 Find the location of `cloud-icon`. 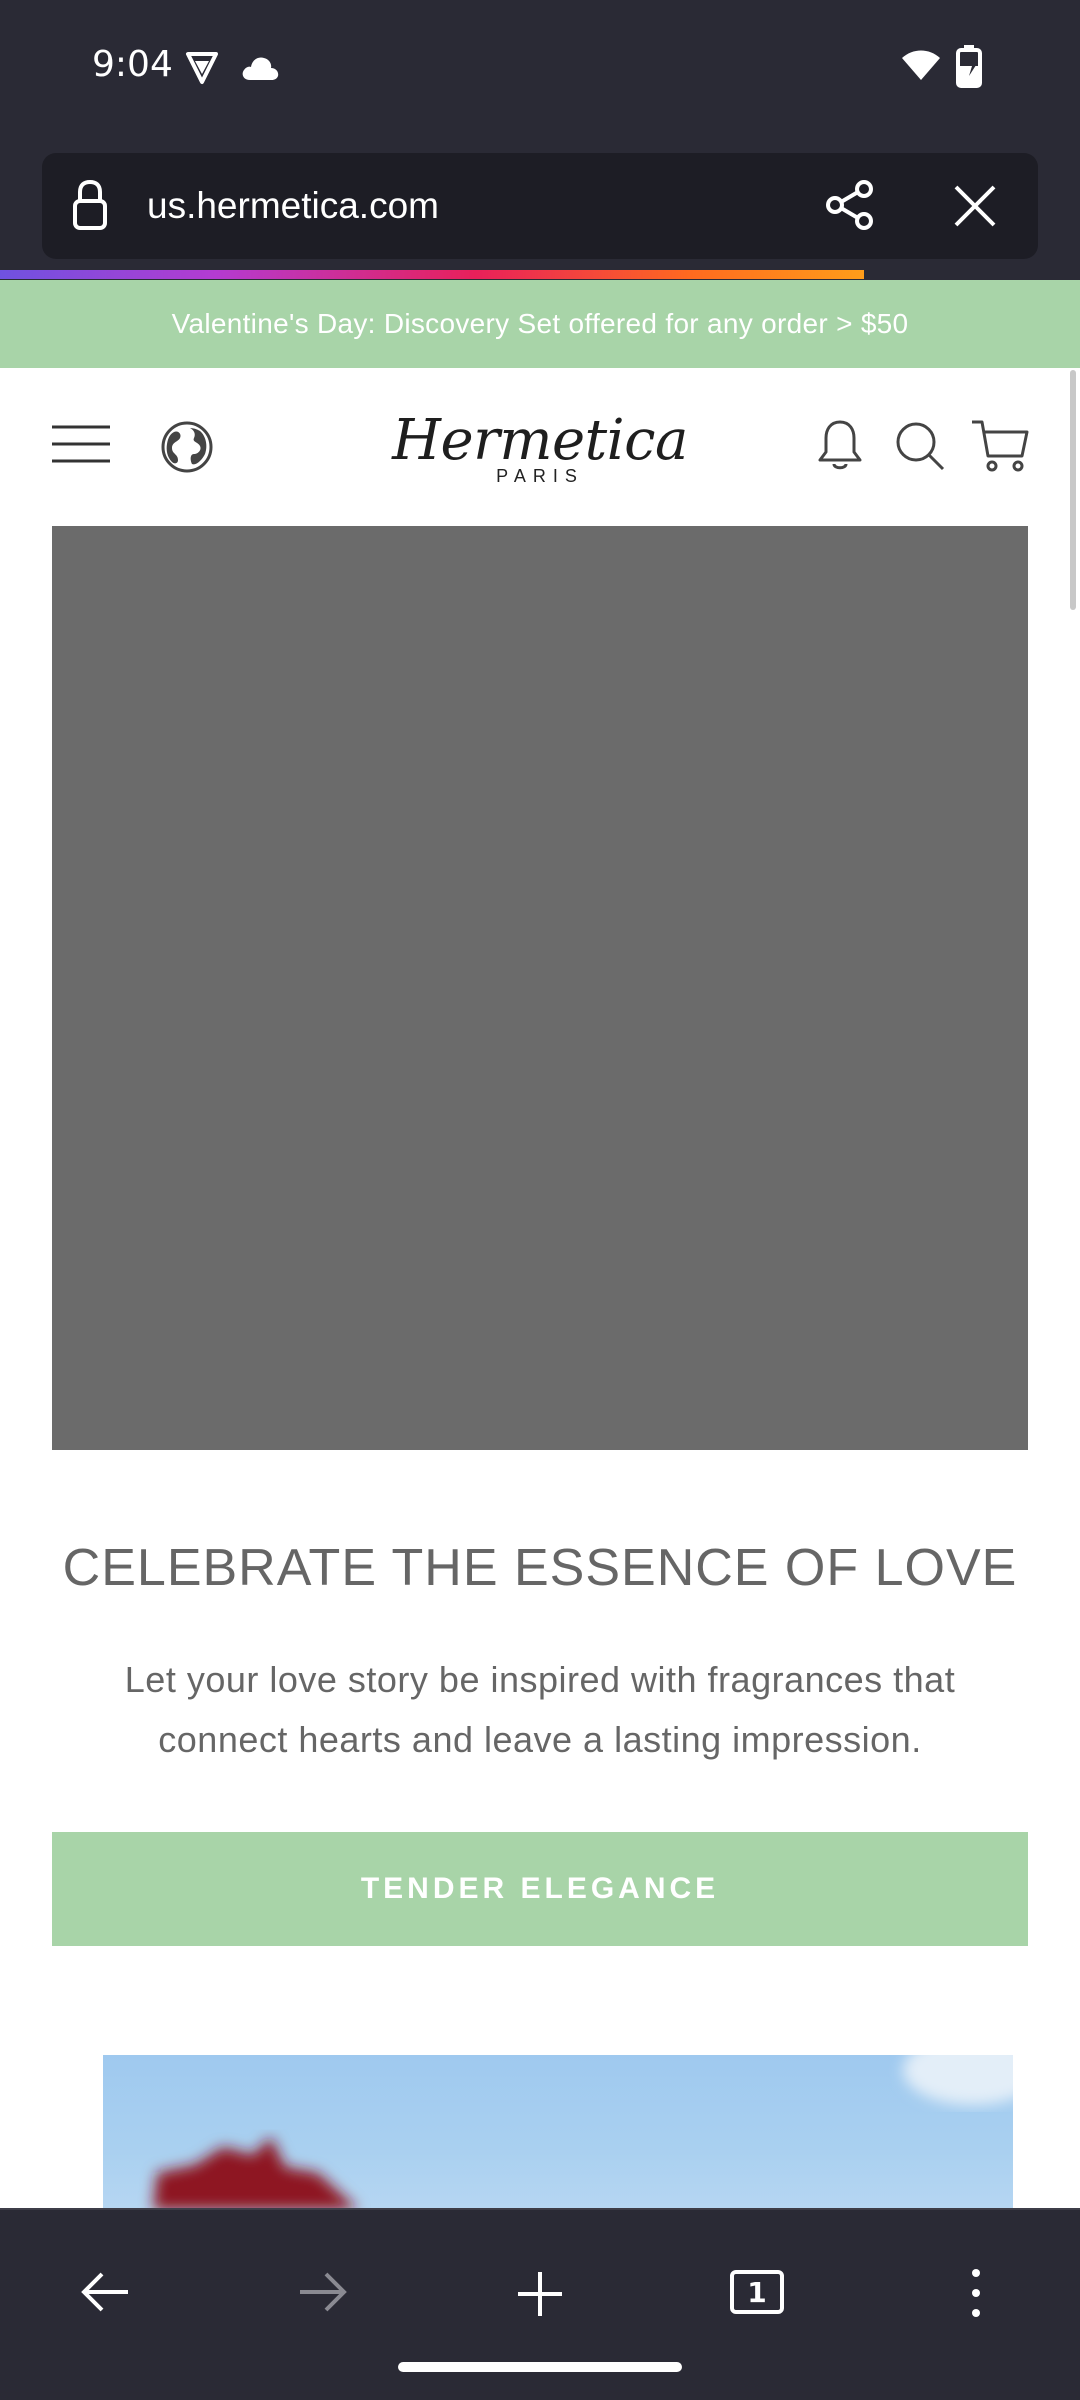

cloud-icon is located at coordinates (260, 68).